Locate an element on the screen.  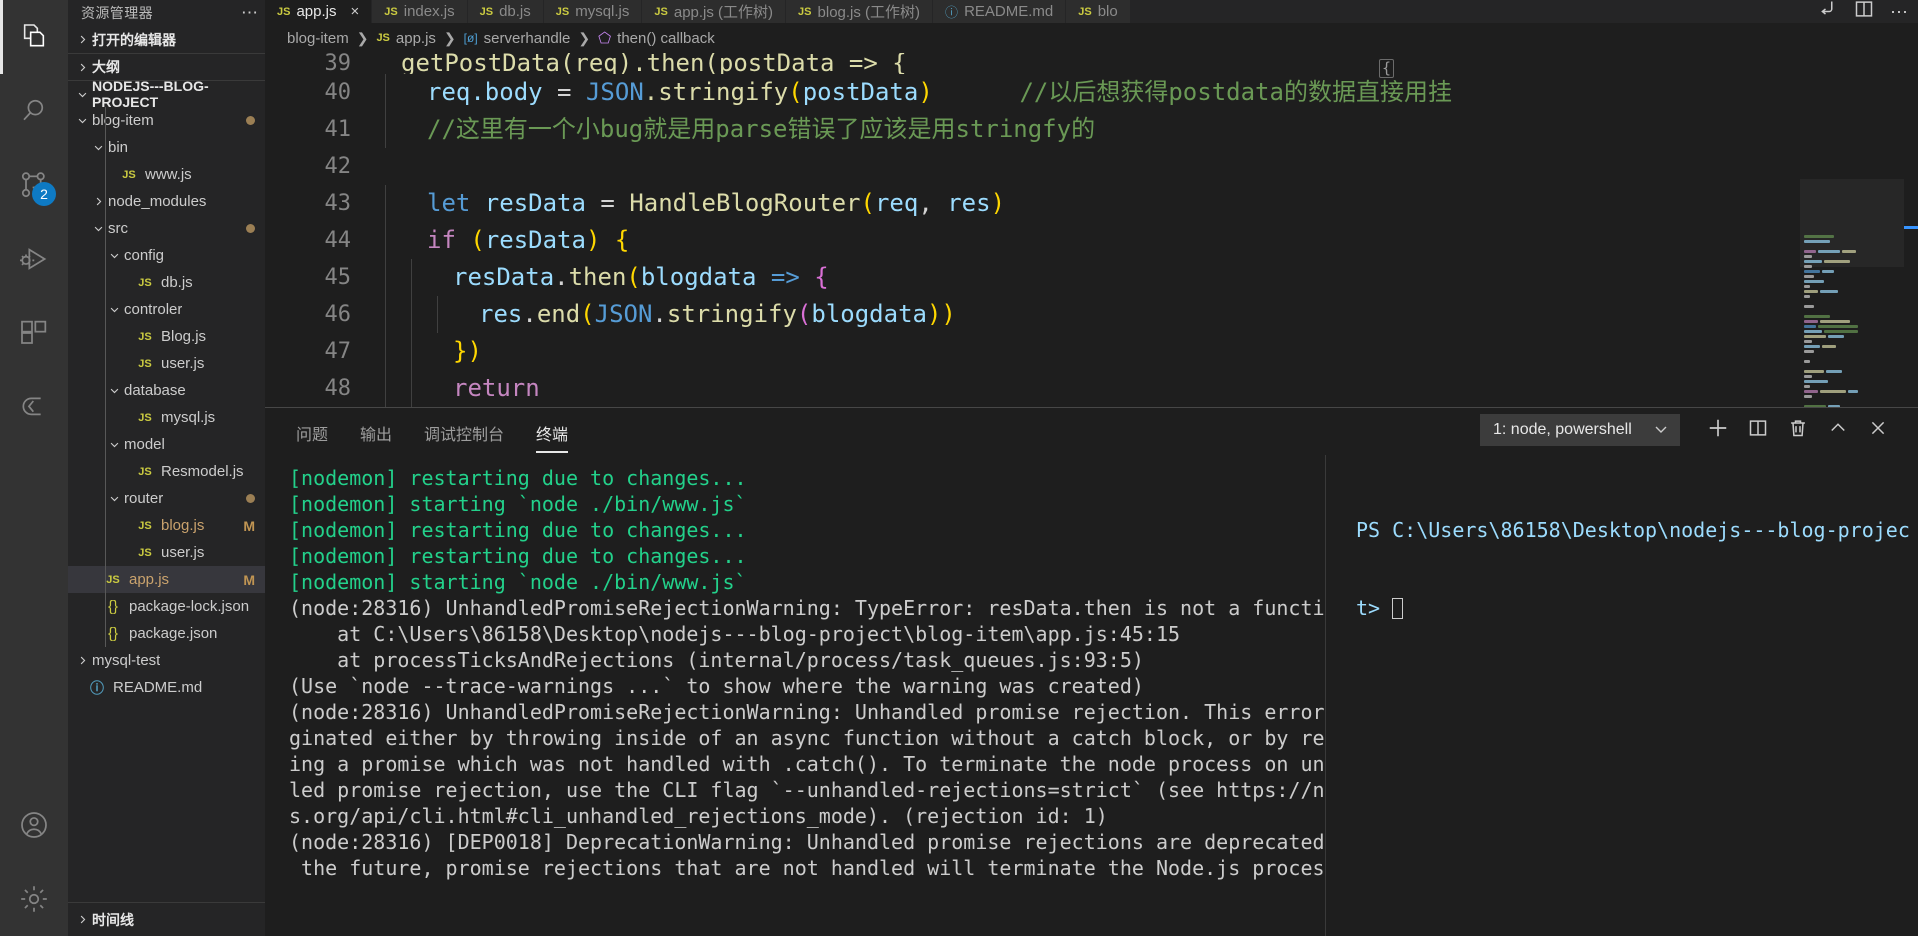
gear-icon is located at coordinates (34, 899).